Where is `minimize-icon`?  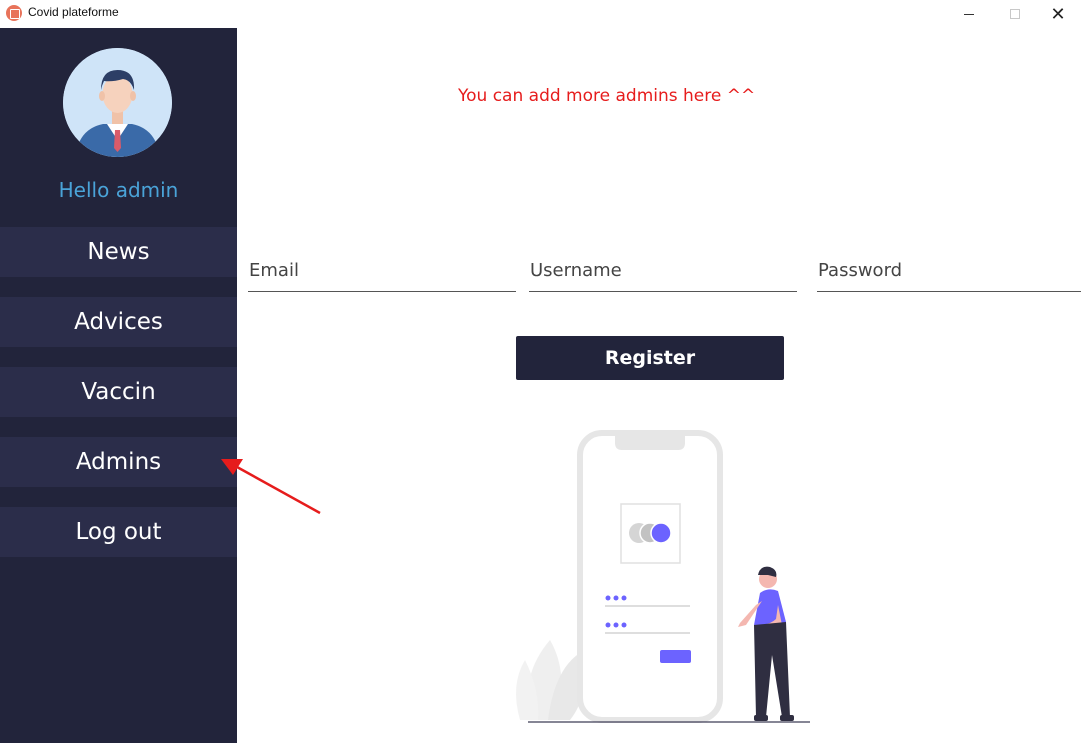 minimize-icon is located at coordinates (969, 14).